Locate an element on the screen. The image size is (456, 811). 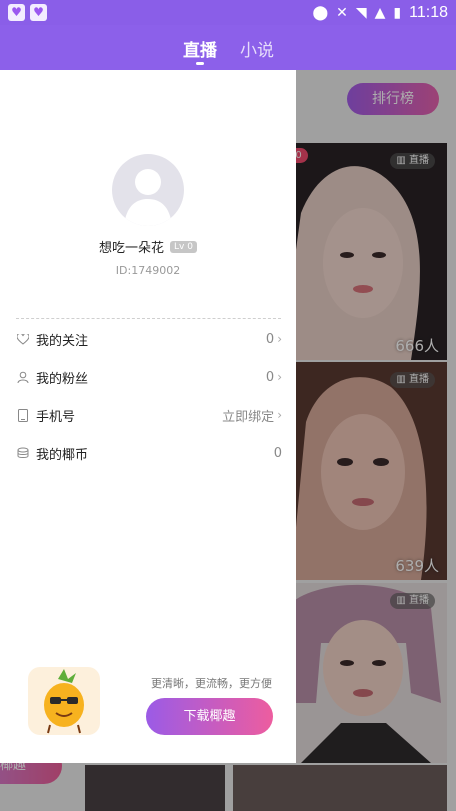
active-tab-indicator is located at coordinates (200, 63).